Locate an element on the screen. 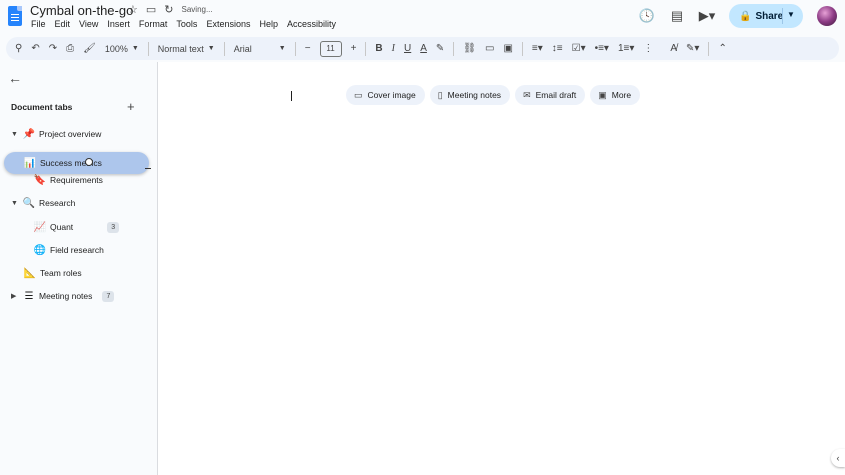  bold-icon: B is located at coordinates (378, 49).